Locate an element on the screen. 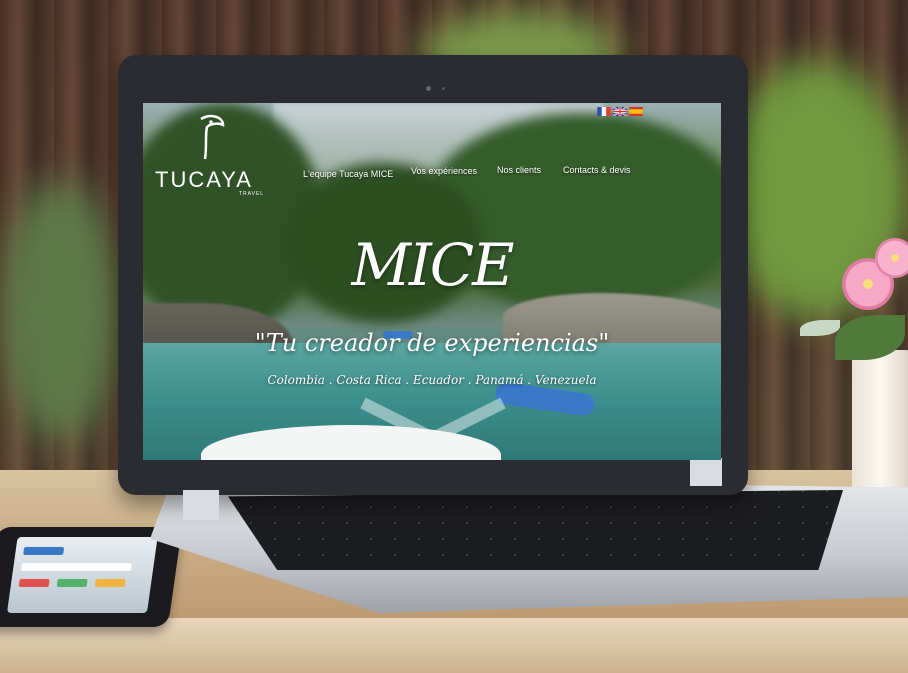  laptop-keyboard is located at coordinates (535, 530).